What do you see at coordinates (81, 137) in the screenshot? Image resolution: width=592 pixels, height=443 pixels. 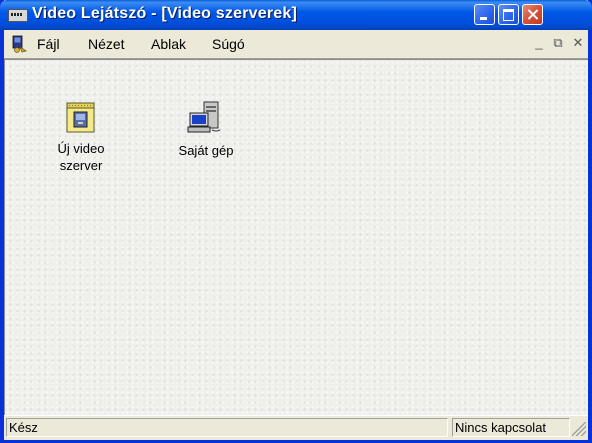 I see `new-video-server-item: Új video szerver` at bounding box center [81, 137].